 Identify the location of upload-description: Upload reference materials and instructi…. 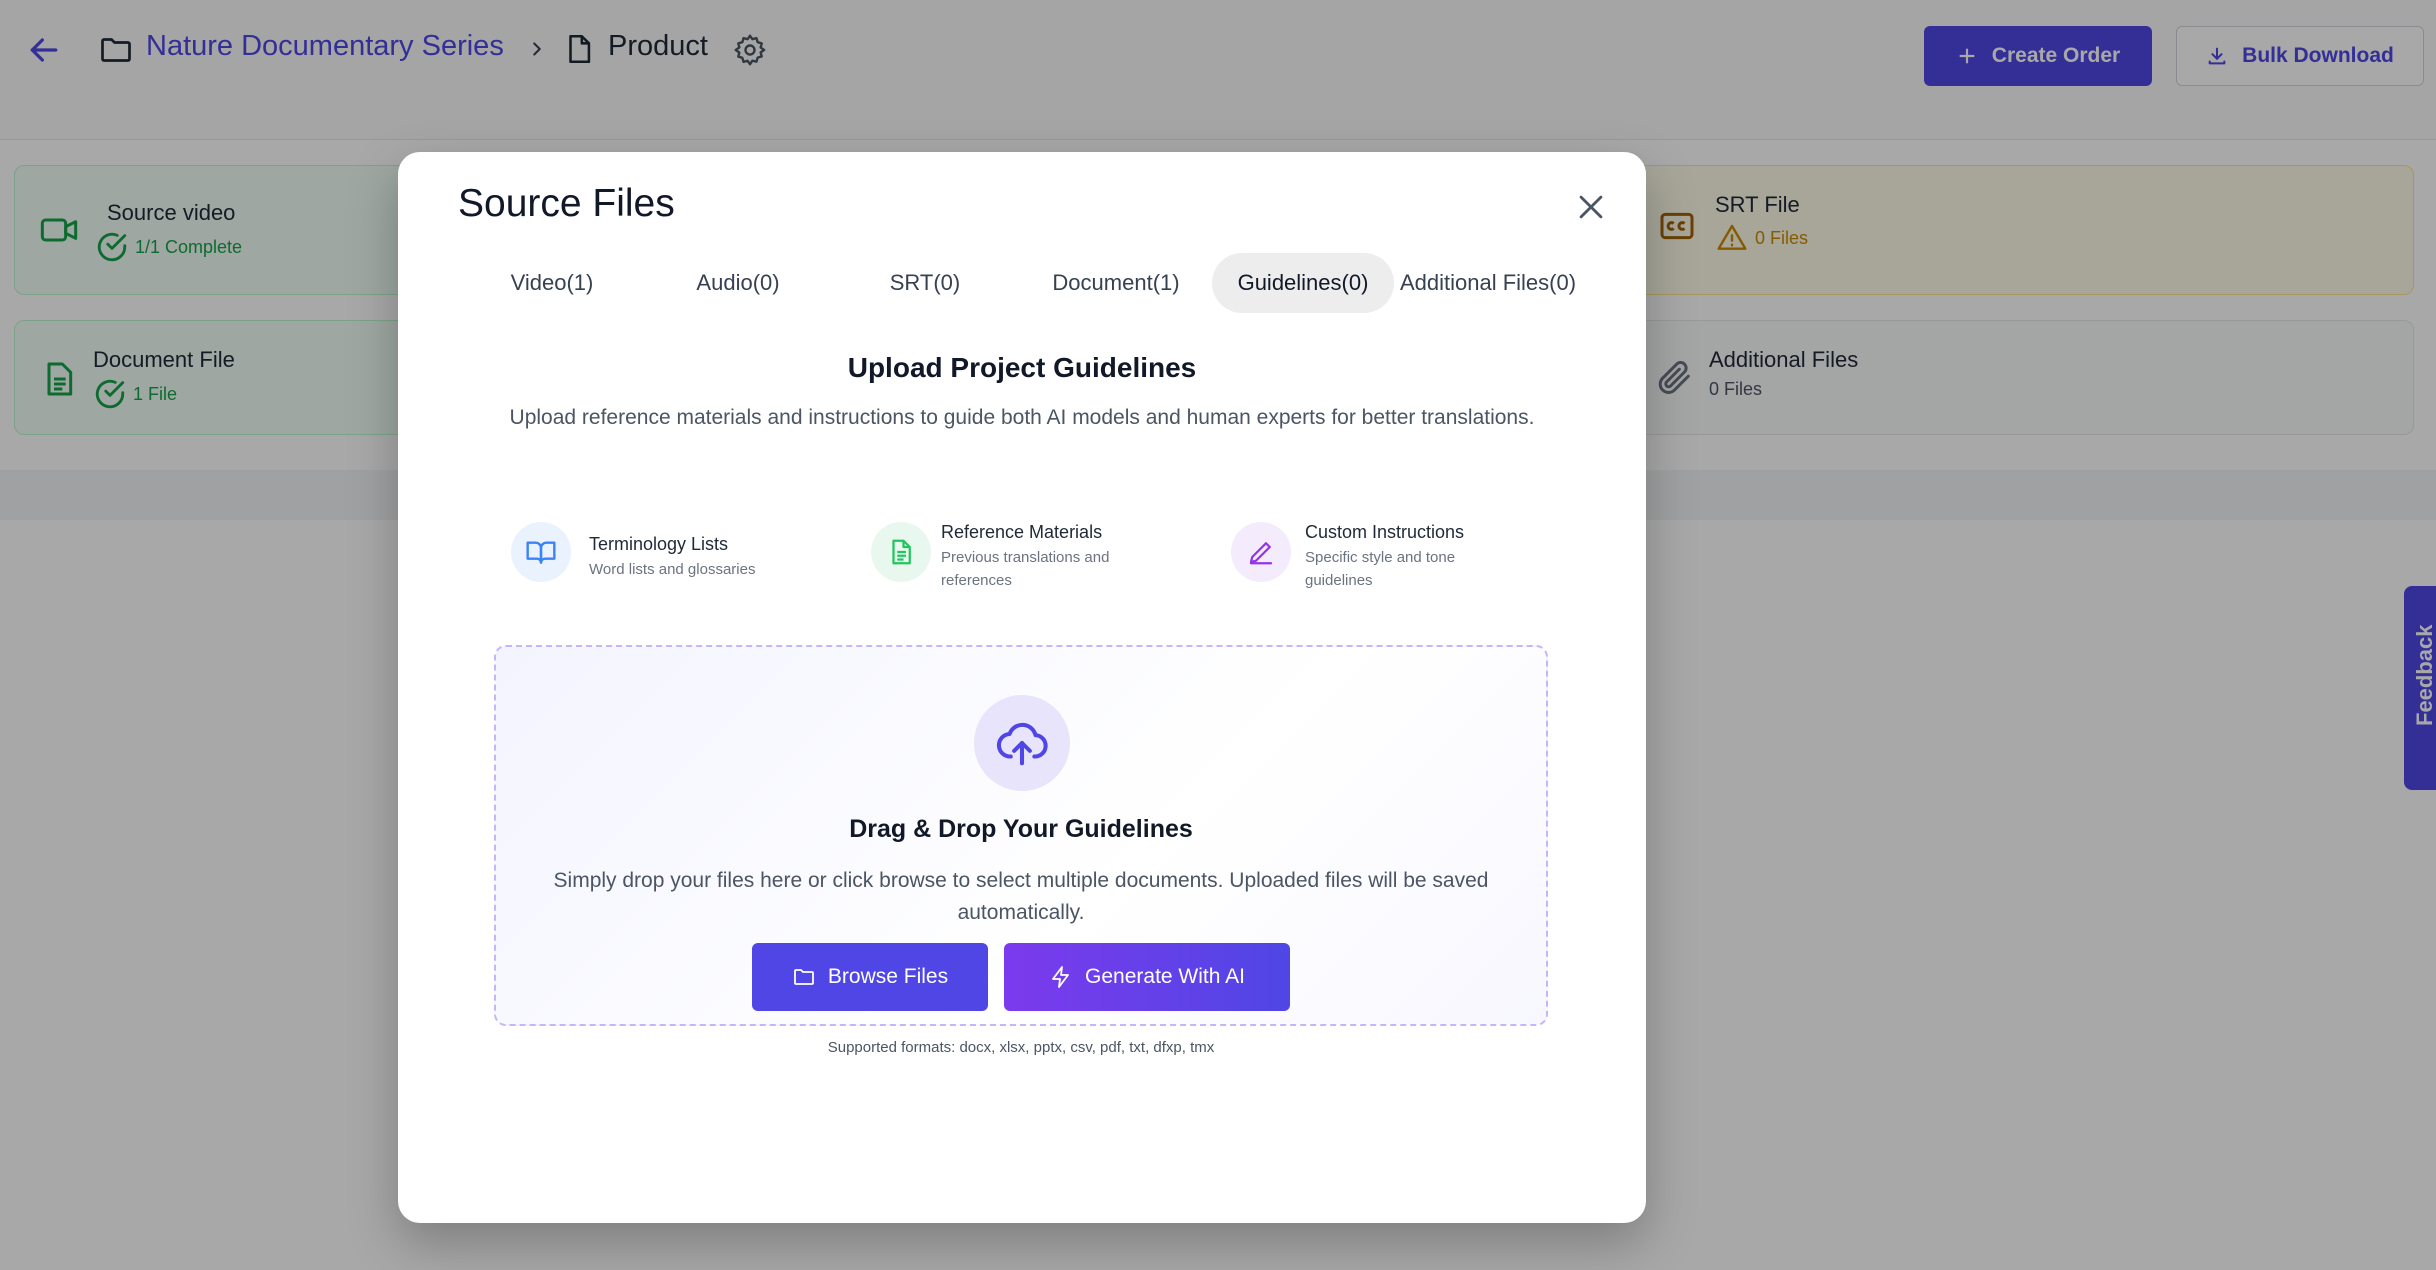
(1022, 417).